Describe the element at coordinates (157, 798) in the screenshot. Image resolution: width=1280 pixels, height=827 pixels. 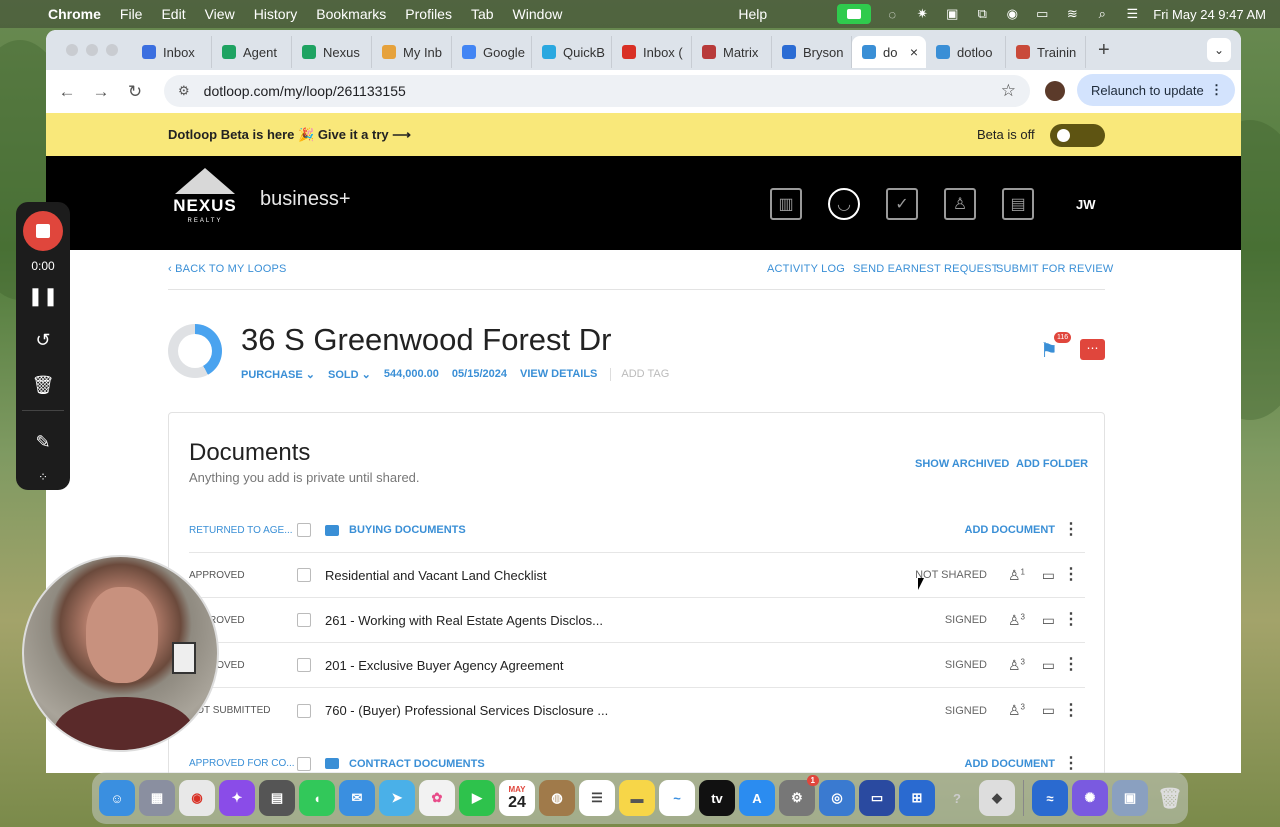
I see `launchpad-icon: ▦` at that location.